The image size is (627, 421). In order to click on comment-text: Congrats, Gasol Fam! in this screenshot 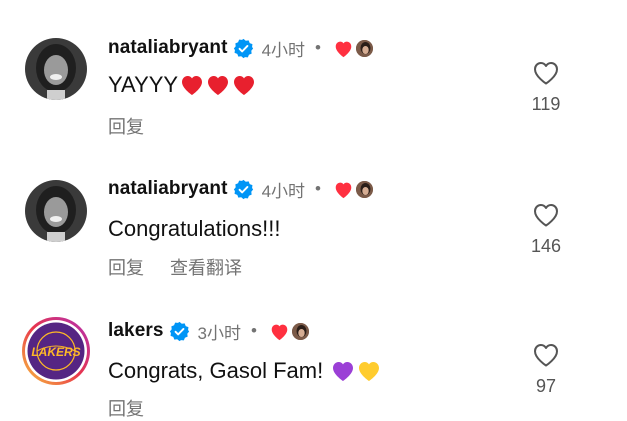, I will do `click(244, 371)`.